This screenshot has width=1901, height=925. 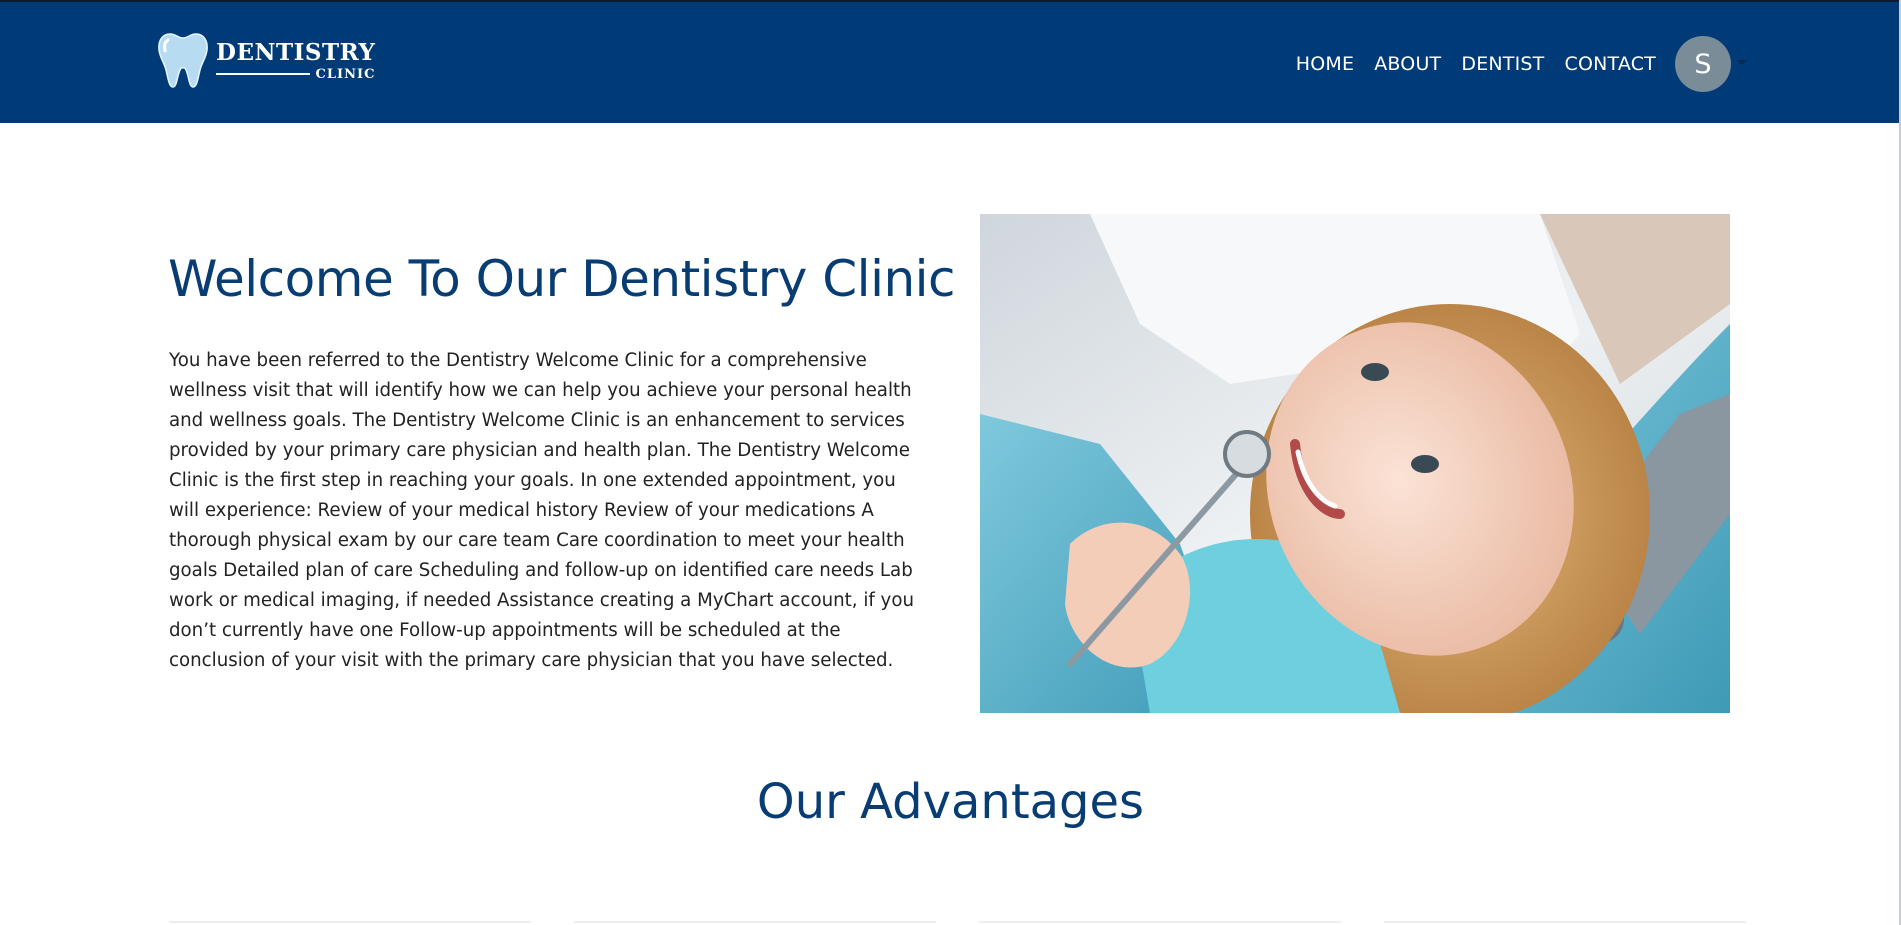 I want to click on nav-dentist: DENTIST, so click(x=1502, y=64).